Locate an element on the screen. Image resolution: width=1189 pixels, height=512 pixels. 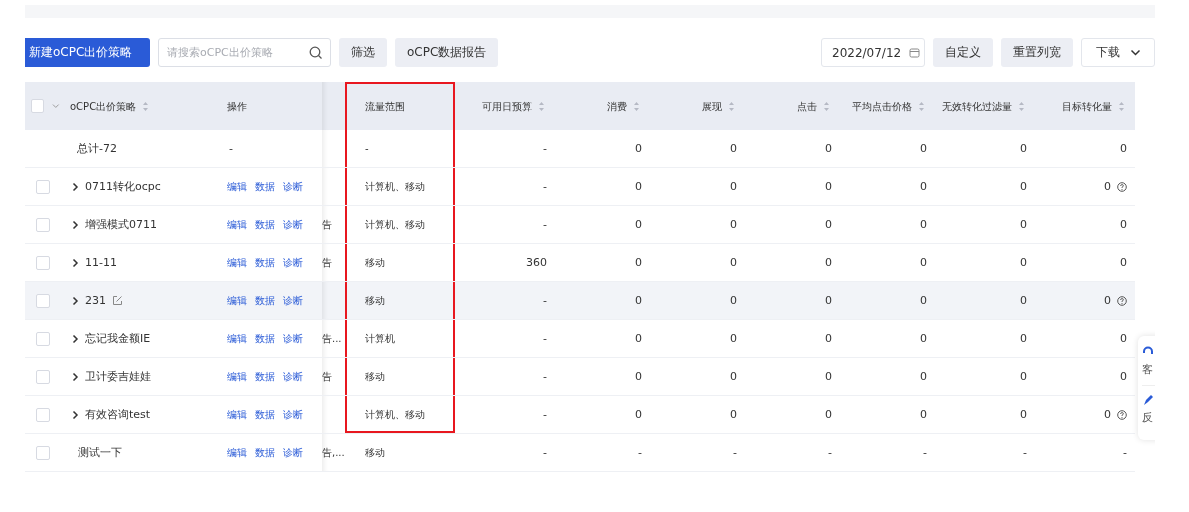
column-header: 操作 is located at coordinates (273, 106).